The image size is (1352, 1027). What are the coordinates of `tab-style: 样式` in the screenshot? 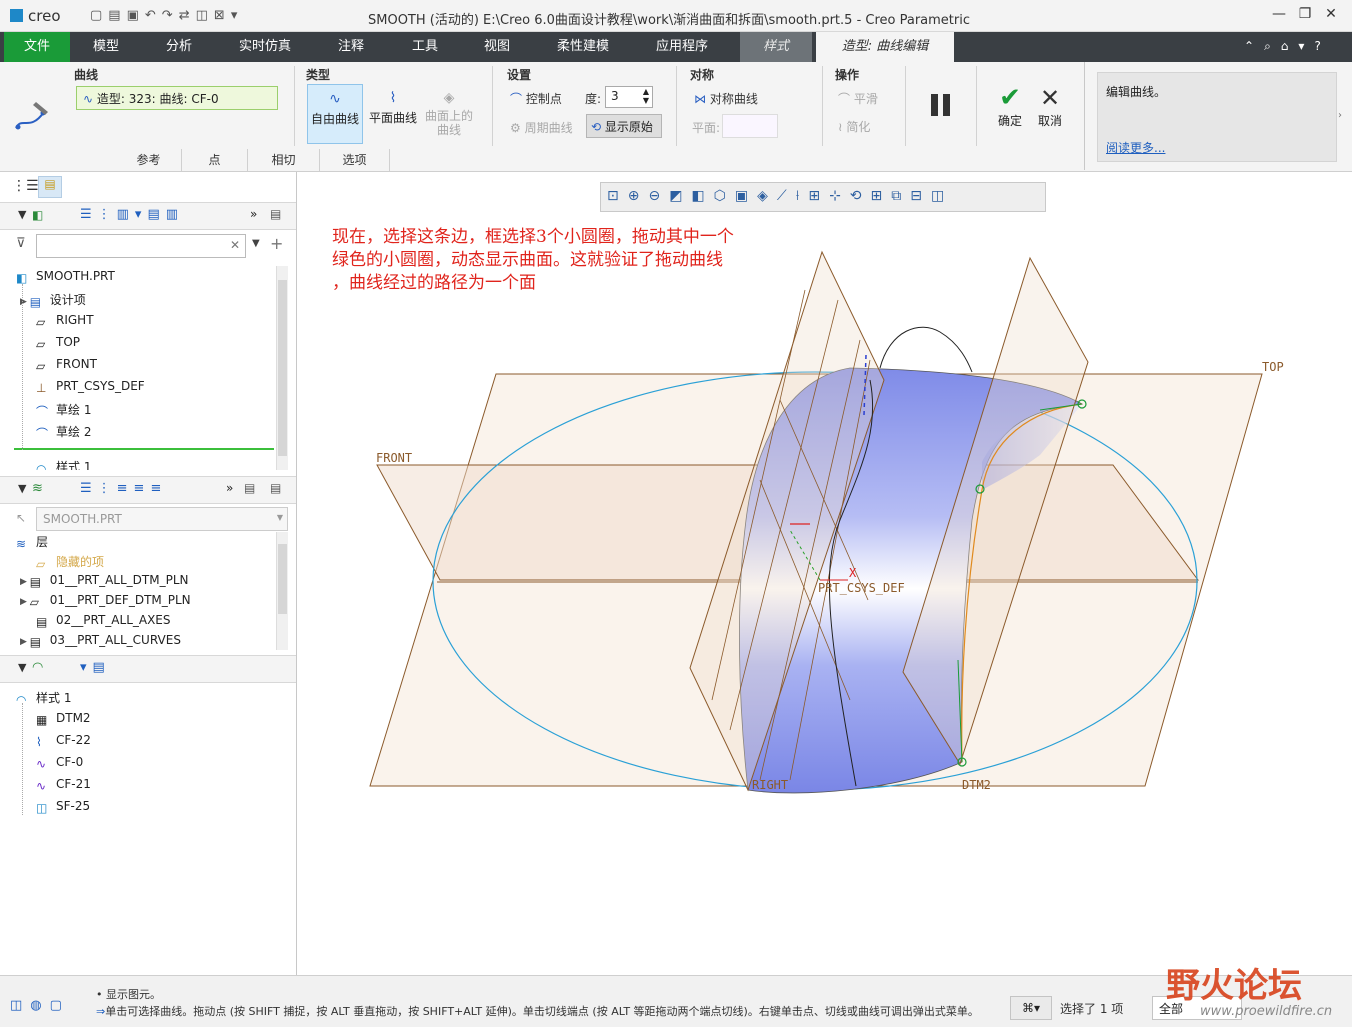 It's located at (776, 47).